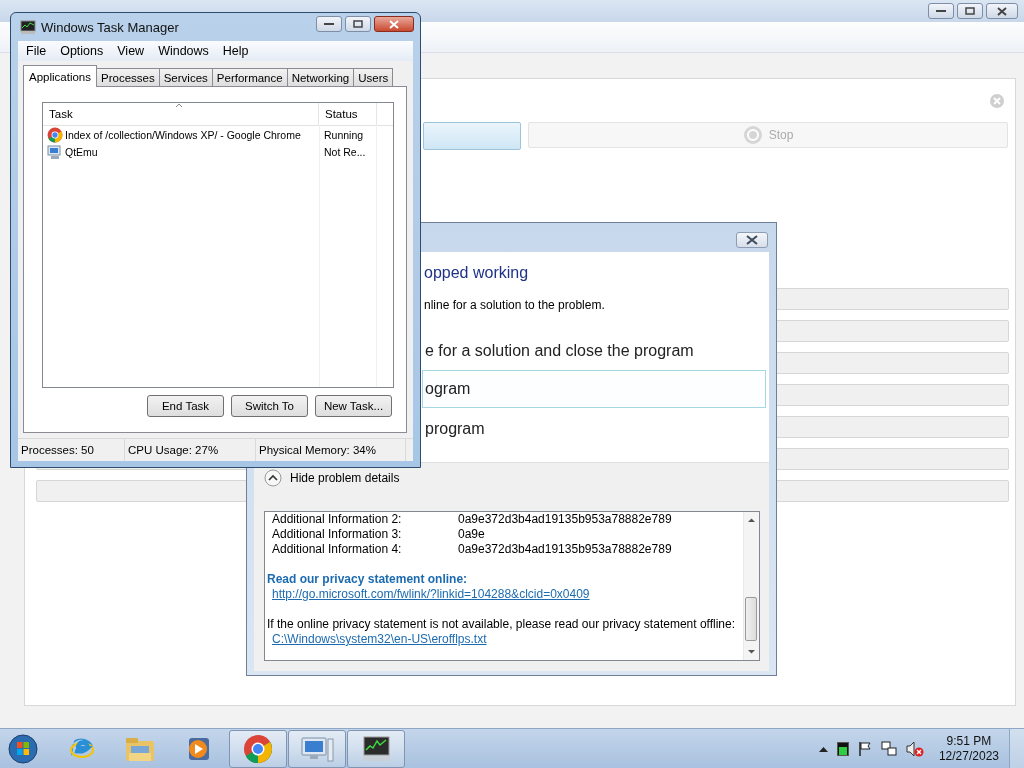 The height and width of the screenshot is (768, 1024). What do you see at coordinates (199, 748) in the screenshot?
I see `media-player-icon` at bounding box center [199, 748].